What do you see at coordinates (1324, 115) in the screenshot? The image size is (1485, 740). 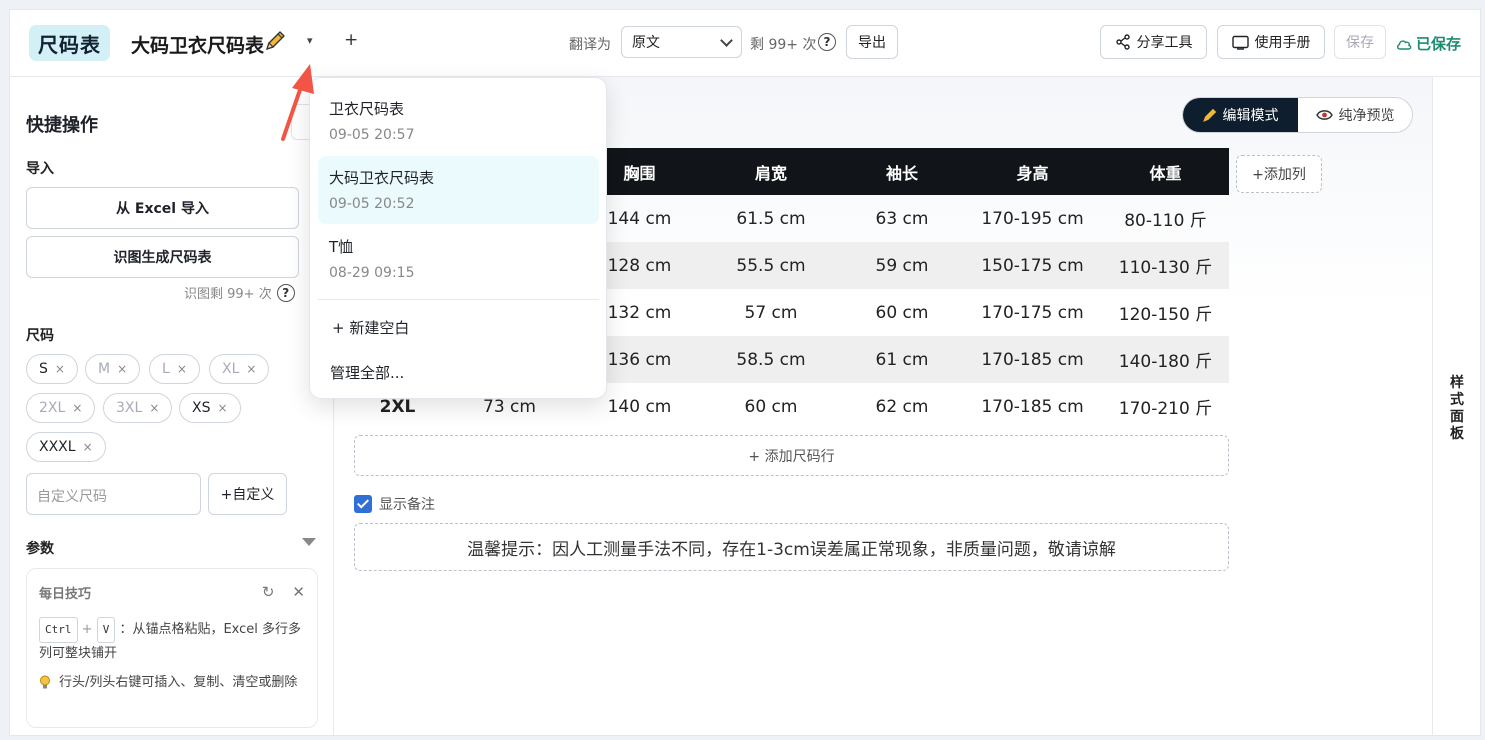 I see `eye-icon` at bounding box center [1324, 115].